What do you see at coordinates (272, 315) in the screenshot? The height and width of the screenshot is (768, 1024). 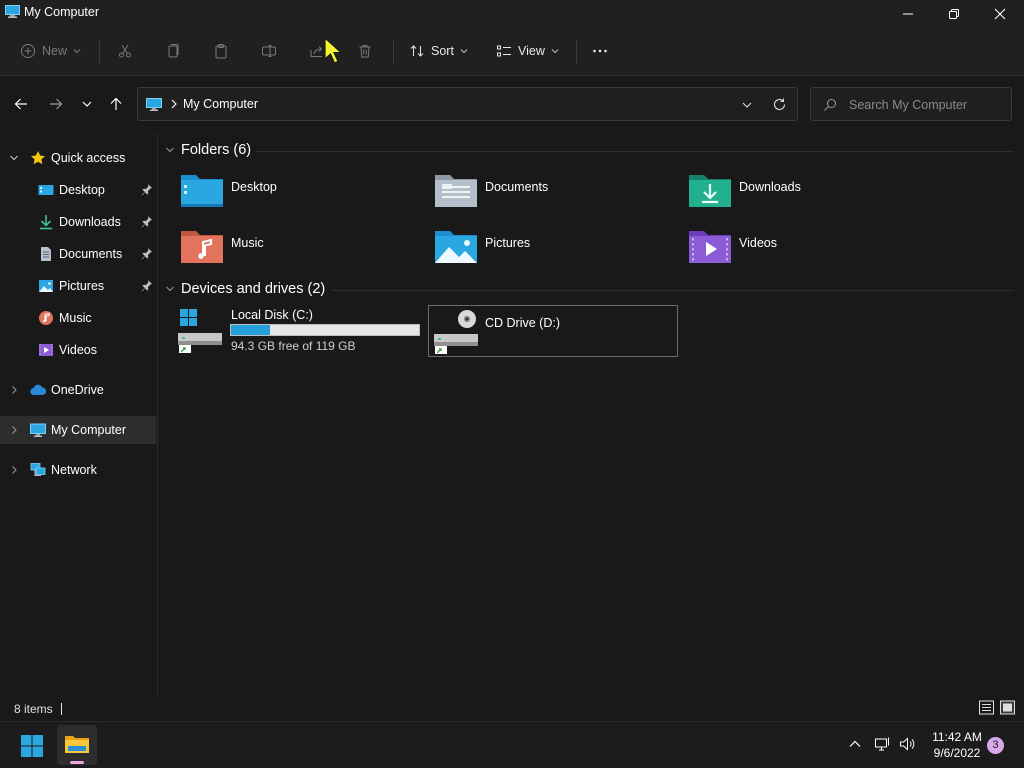 I see `drive-label: Local Disk (C:)` at bounding box center [272, 315].